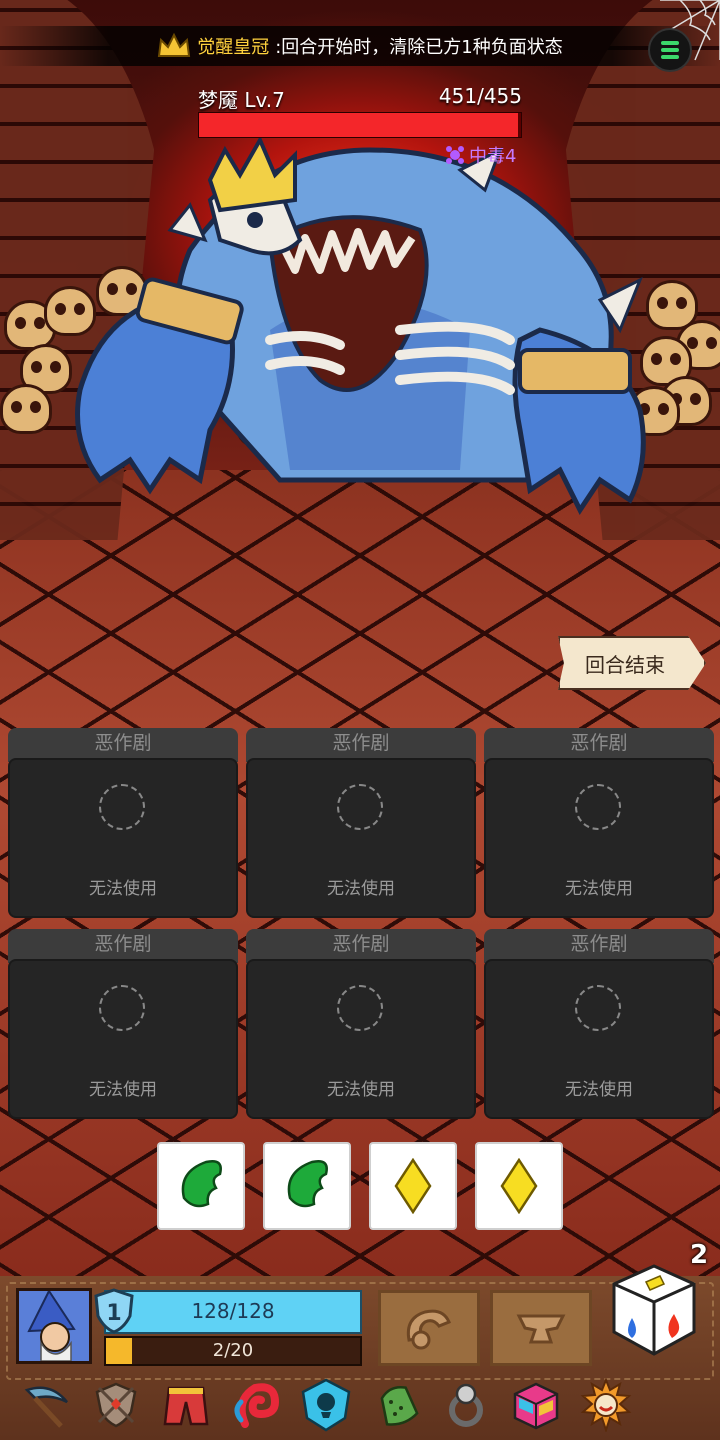 This screenshot has width=720, height=1440. I want to click on skill-anvil-button, so click(541, 1328).